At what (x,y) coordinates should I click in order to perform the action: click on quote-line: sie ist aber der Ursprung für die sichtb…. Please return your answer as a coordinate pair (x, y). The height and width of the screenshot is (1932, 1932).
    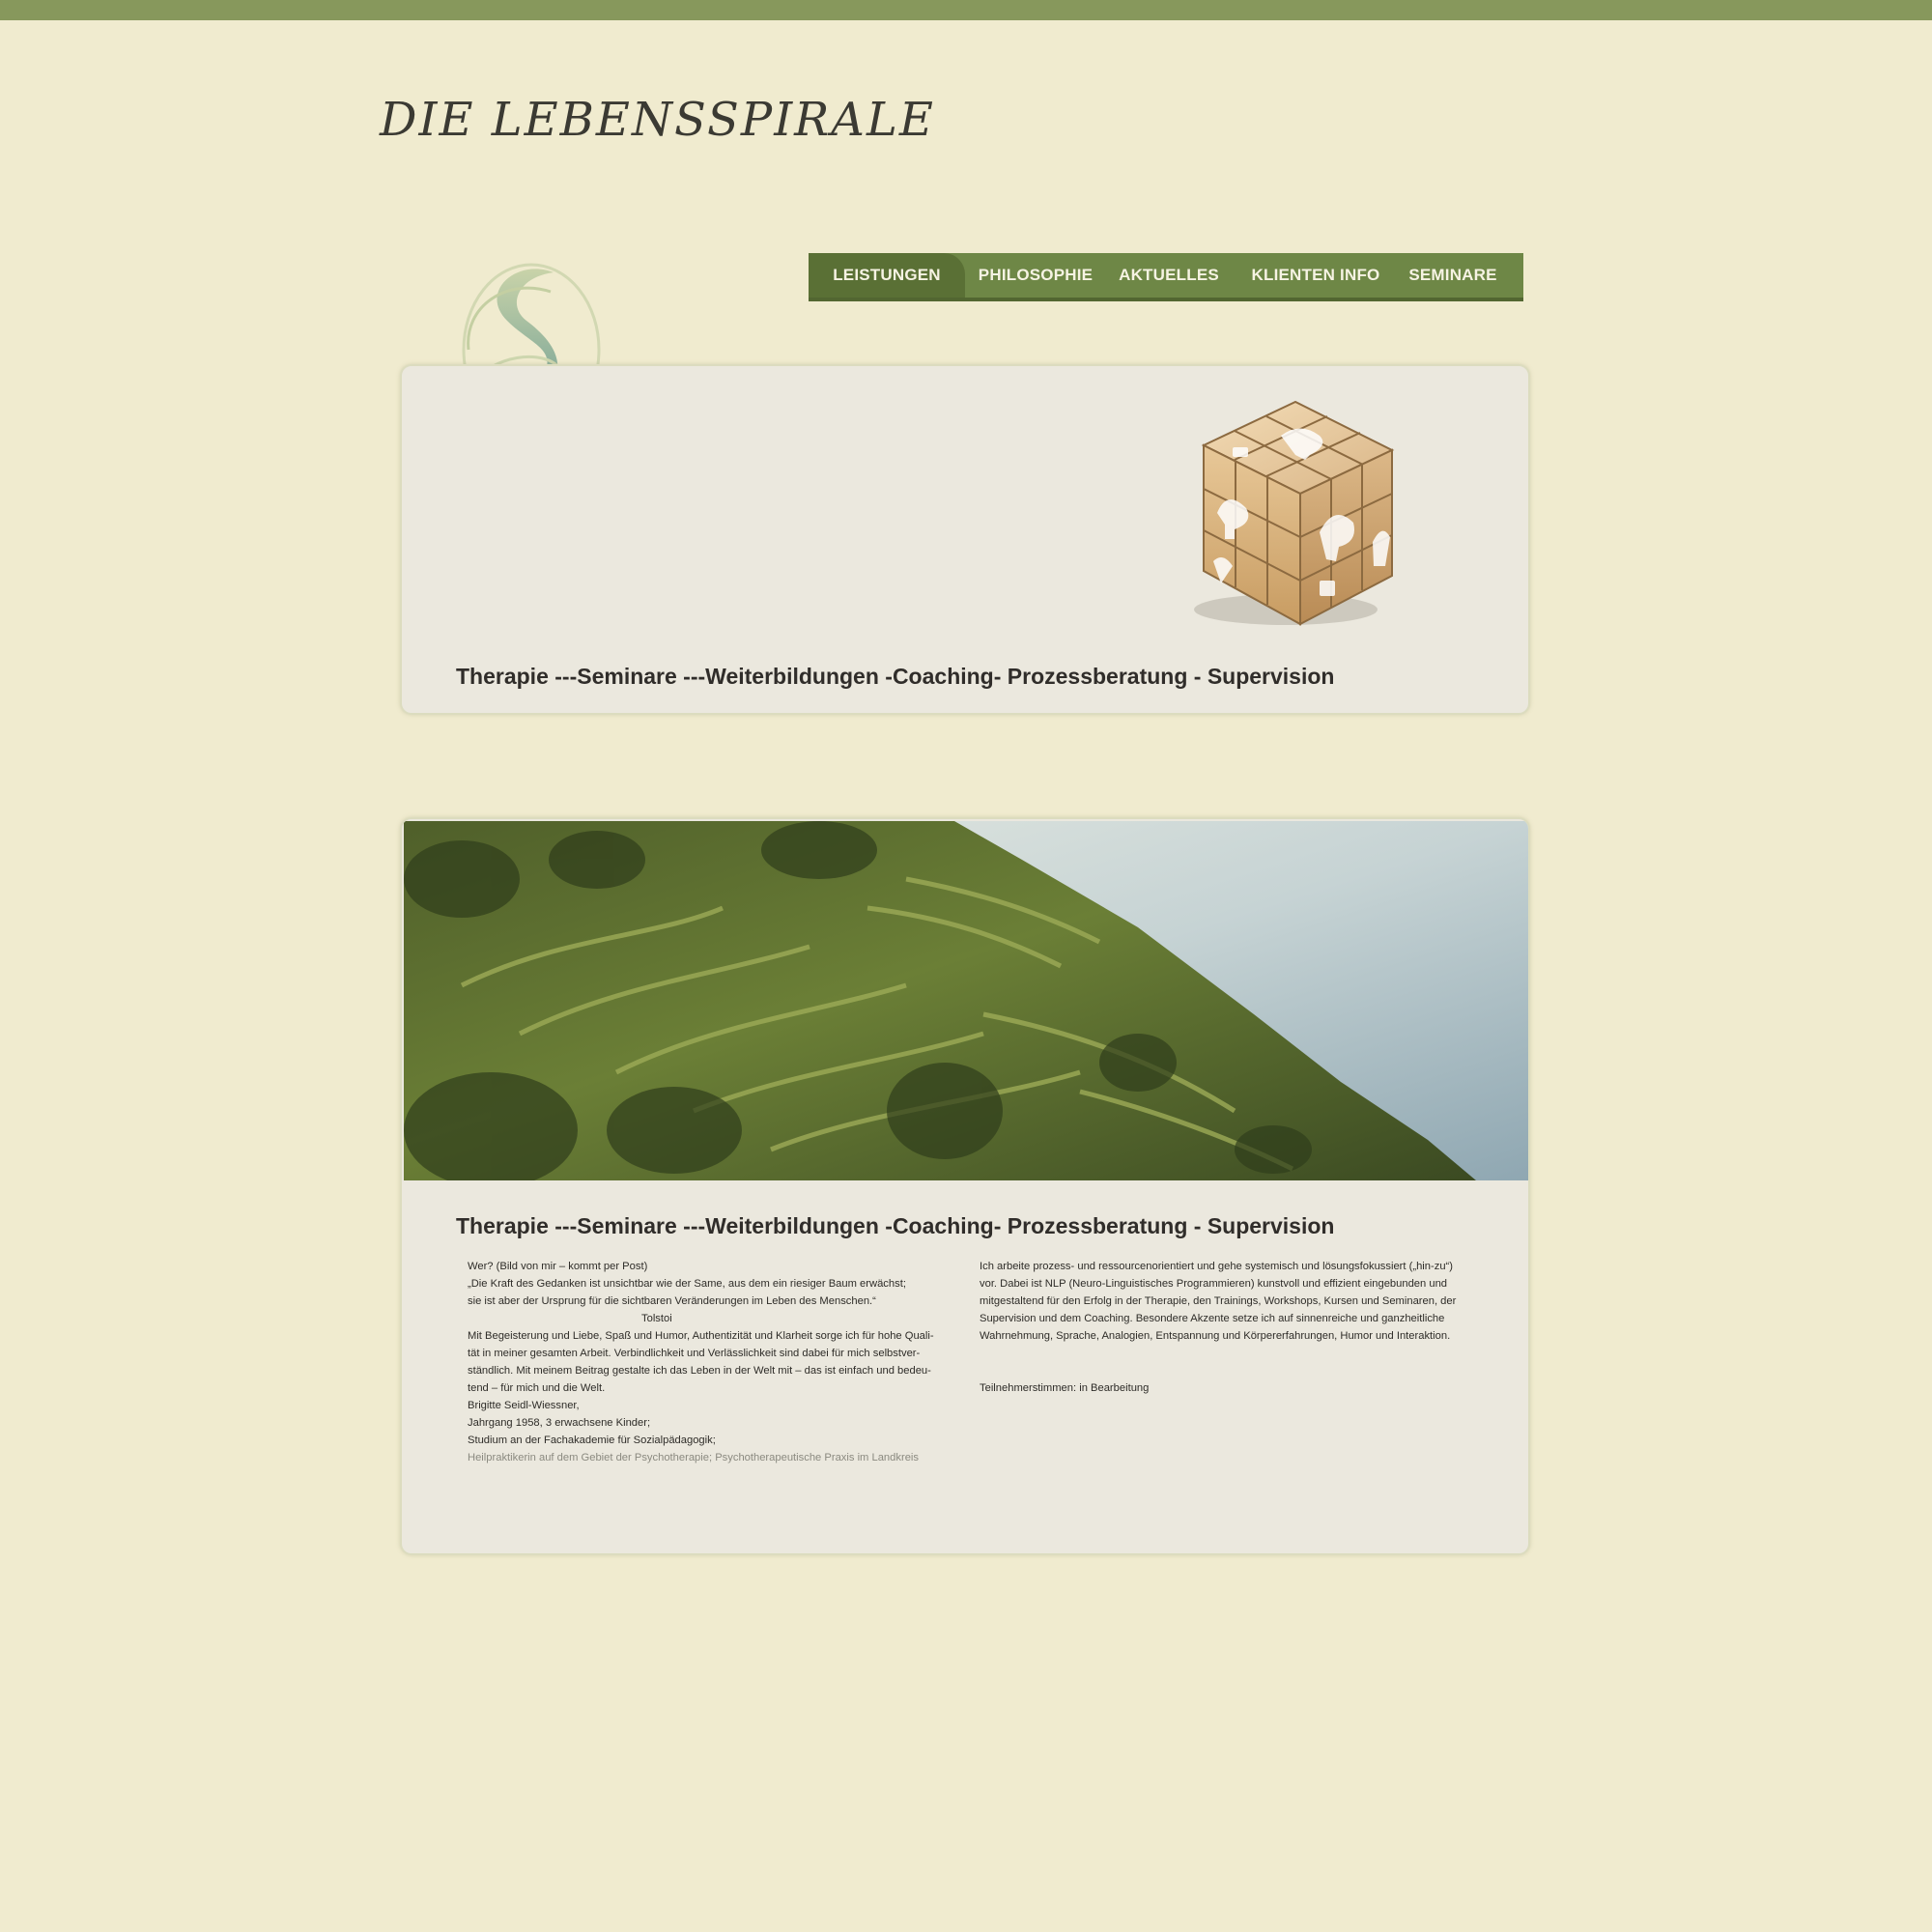
    Looking at the image, I should click on (672, 1301).